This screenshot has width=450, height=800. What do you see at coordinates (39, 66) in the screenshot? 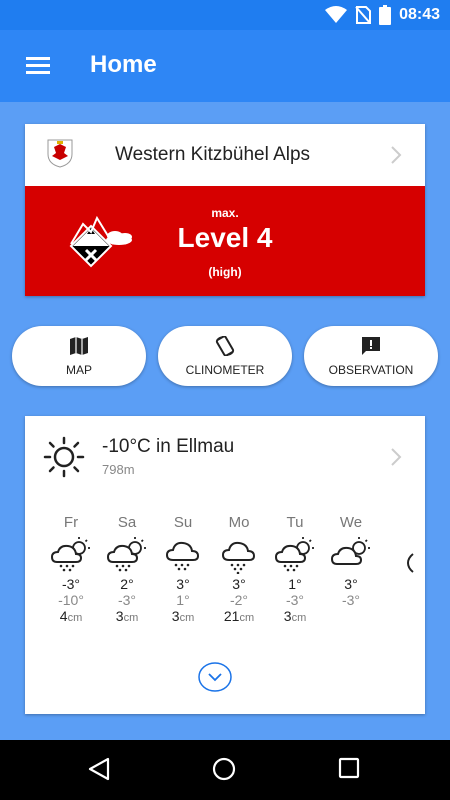
I see `hamburger-menu-icon` at bounding box center [39, 66].